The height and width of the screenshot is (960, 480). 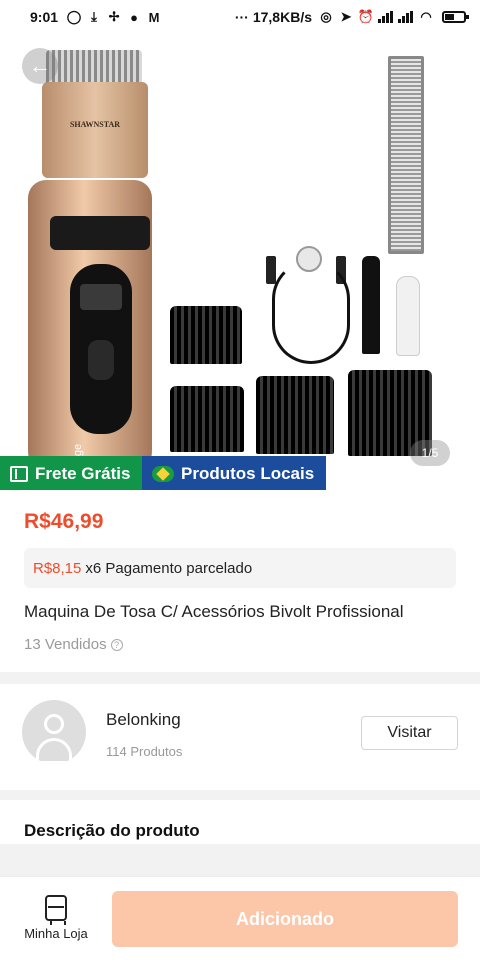 I want to click on shop-avatar, so click(x=54, y=732).